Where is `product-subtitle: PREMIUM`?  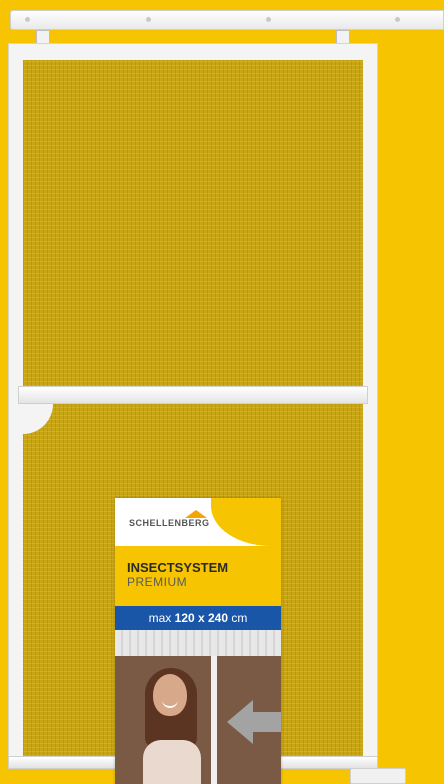 product-subtitle: PREMIUM is located at coordinates (157, 582).